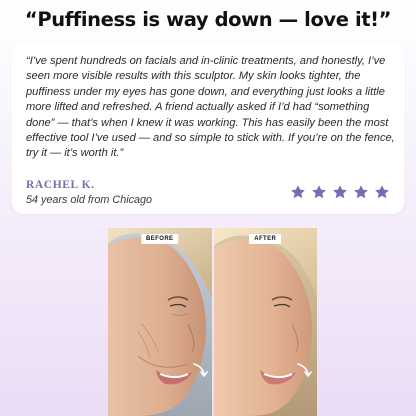 Image resolution: width=416 pixels, height=416 pixels. I want to click on after-face-image, so click(265, 322).